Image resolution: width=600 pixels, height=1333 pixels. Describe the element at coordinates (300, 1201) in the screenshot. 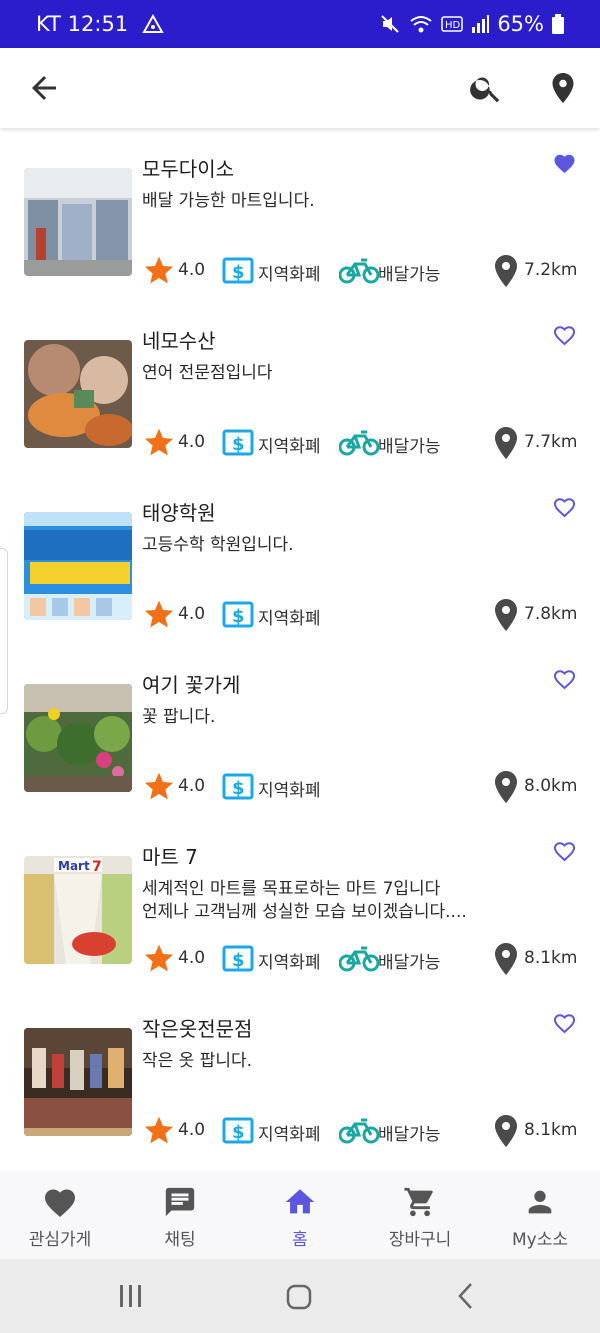

I see `home-icon` at that location.